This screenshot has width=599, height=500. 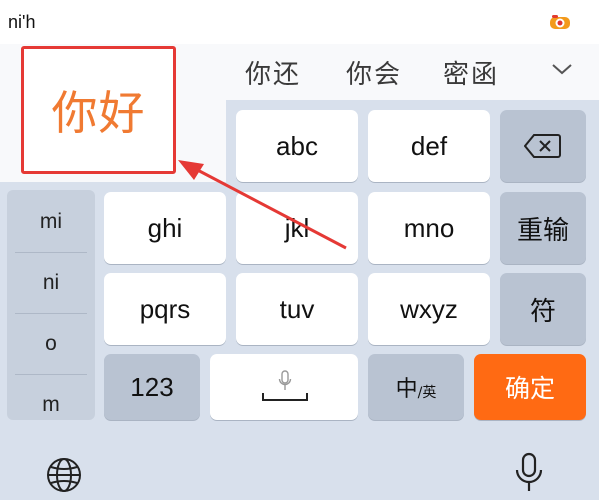 I want to click on key-label: mno, so click(x=429, y=227).